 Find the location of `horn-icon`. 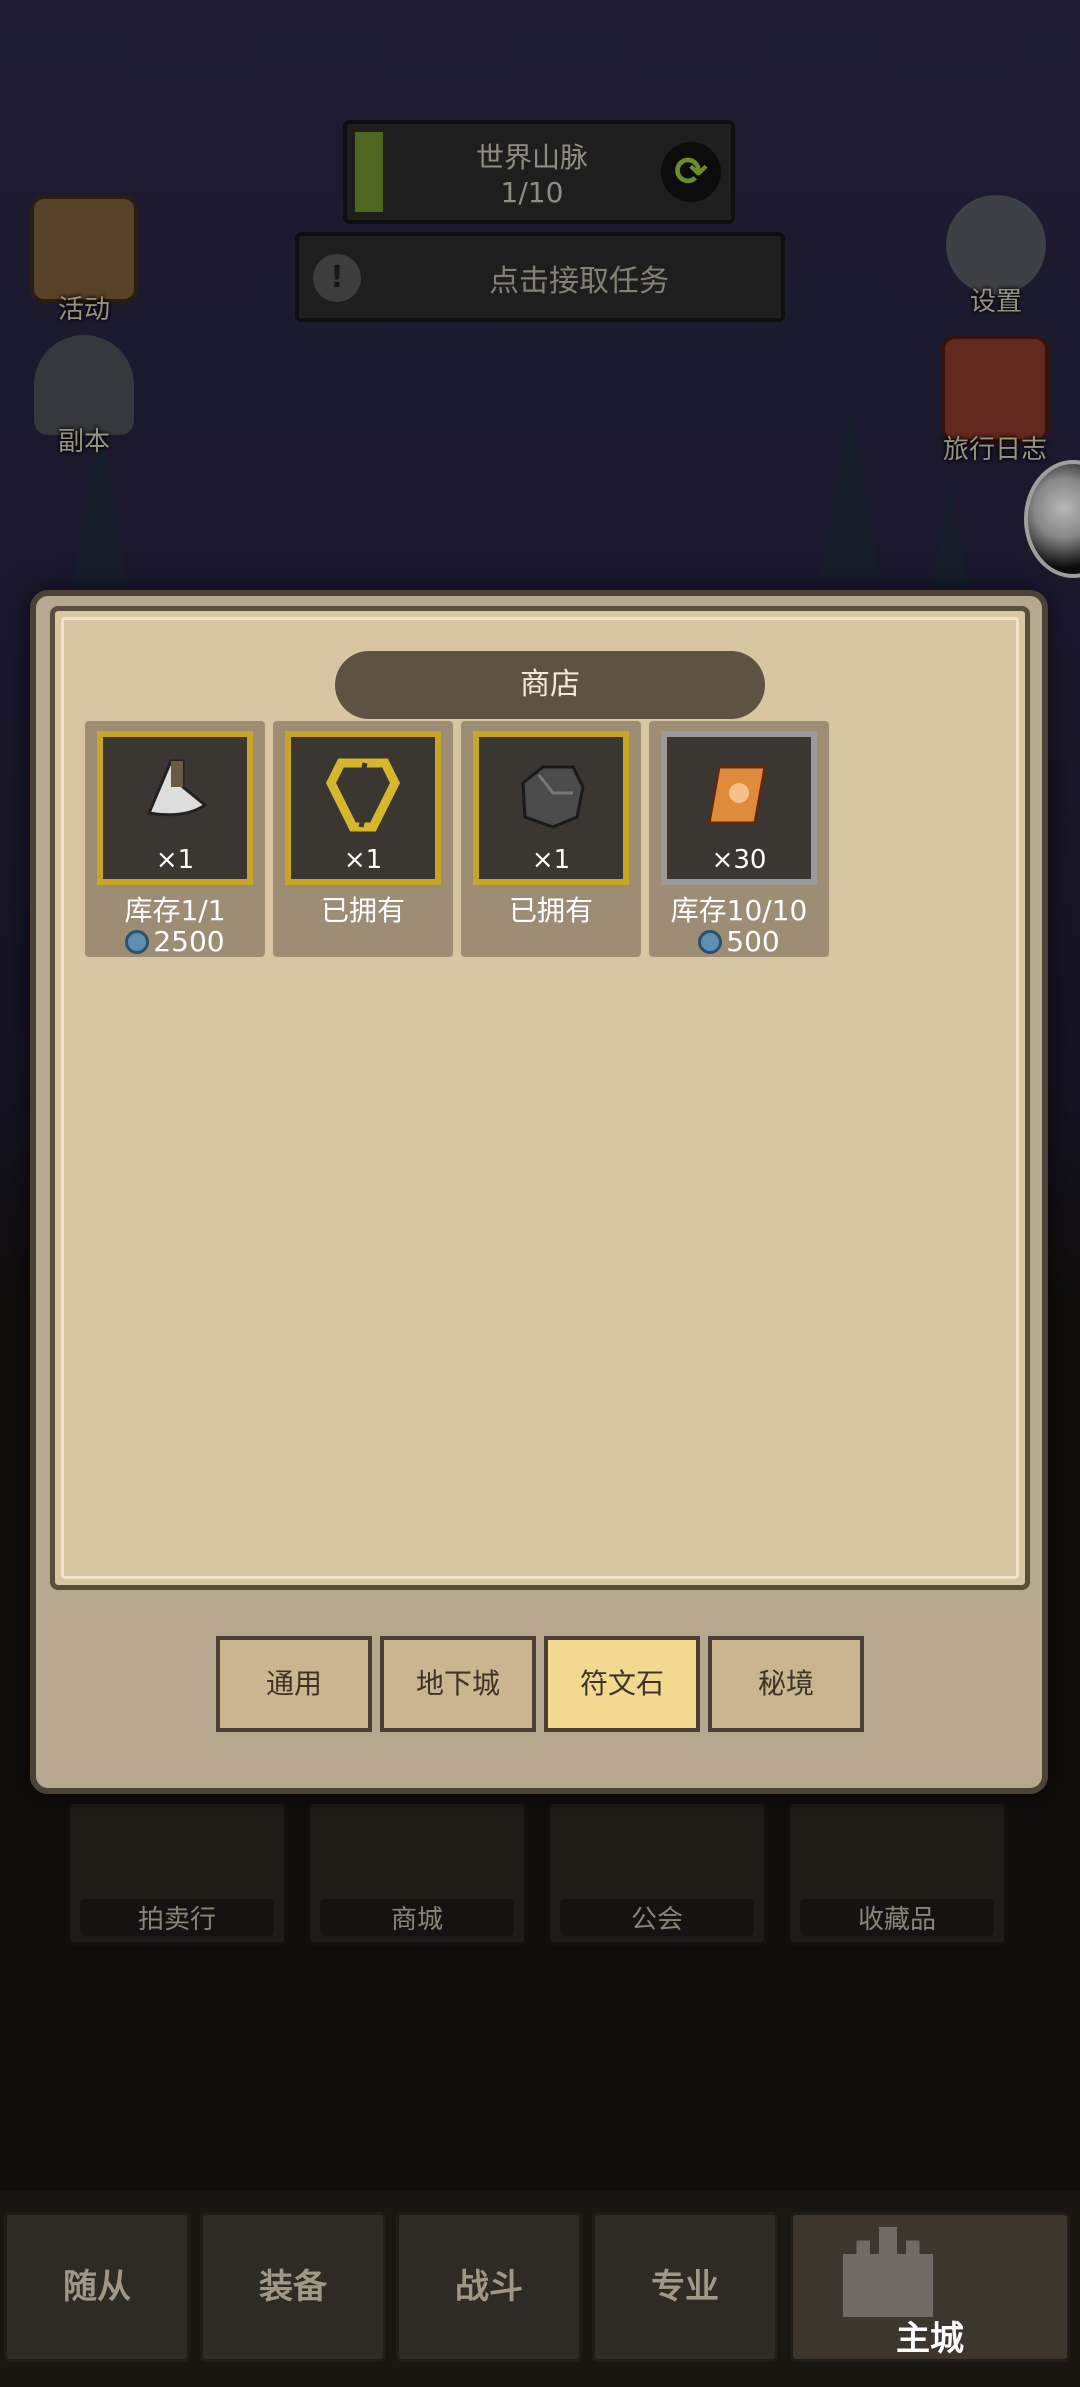

horn-icon is located at coordinates (175, 795).